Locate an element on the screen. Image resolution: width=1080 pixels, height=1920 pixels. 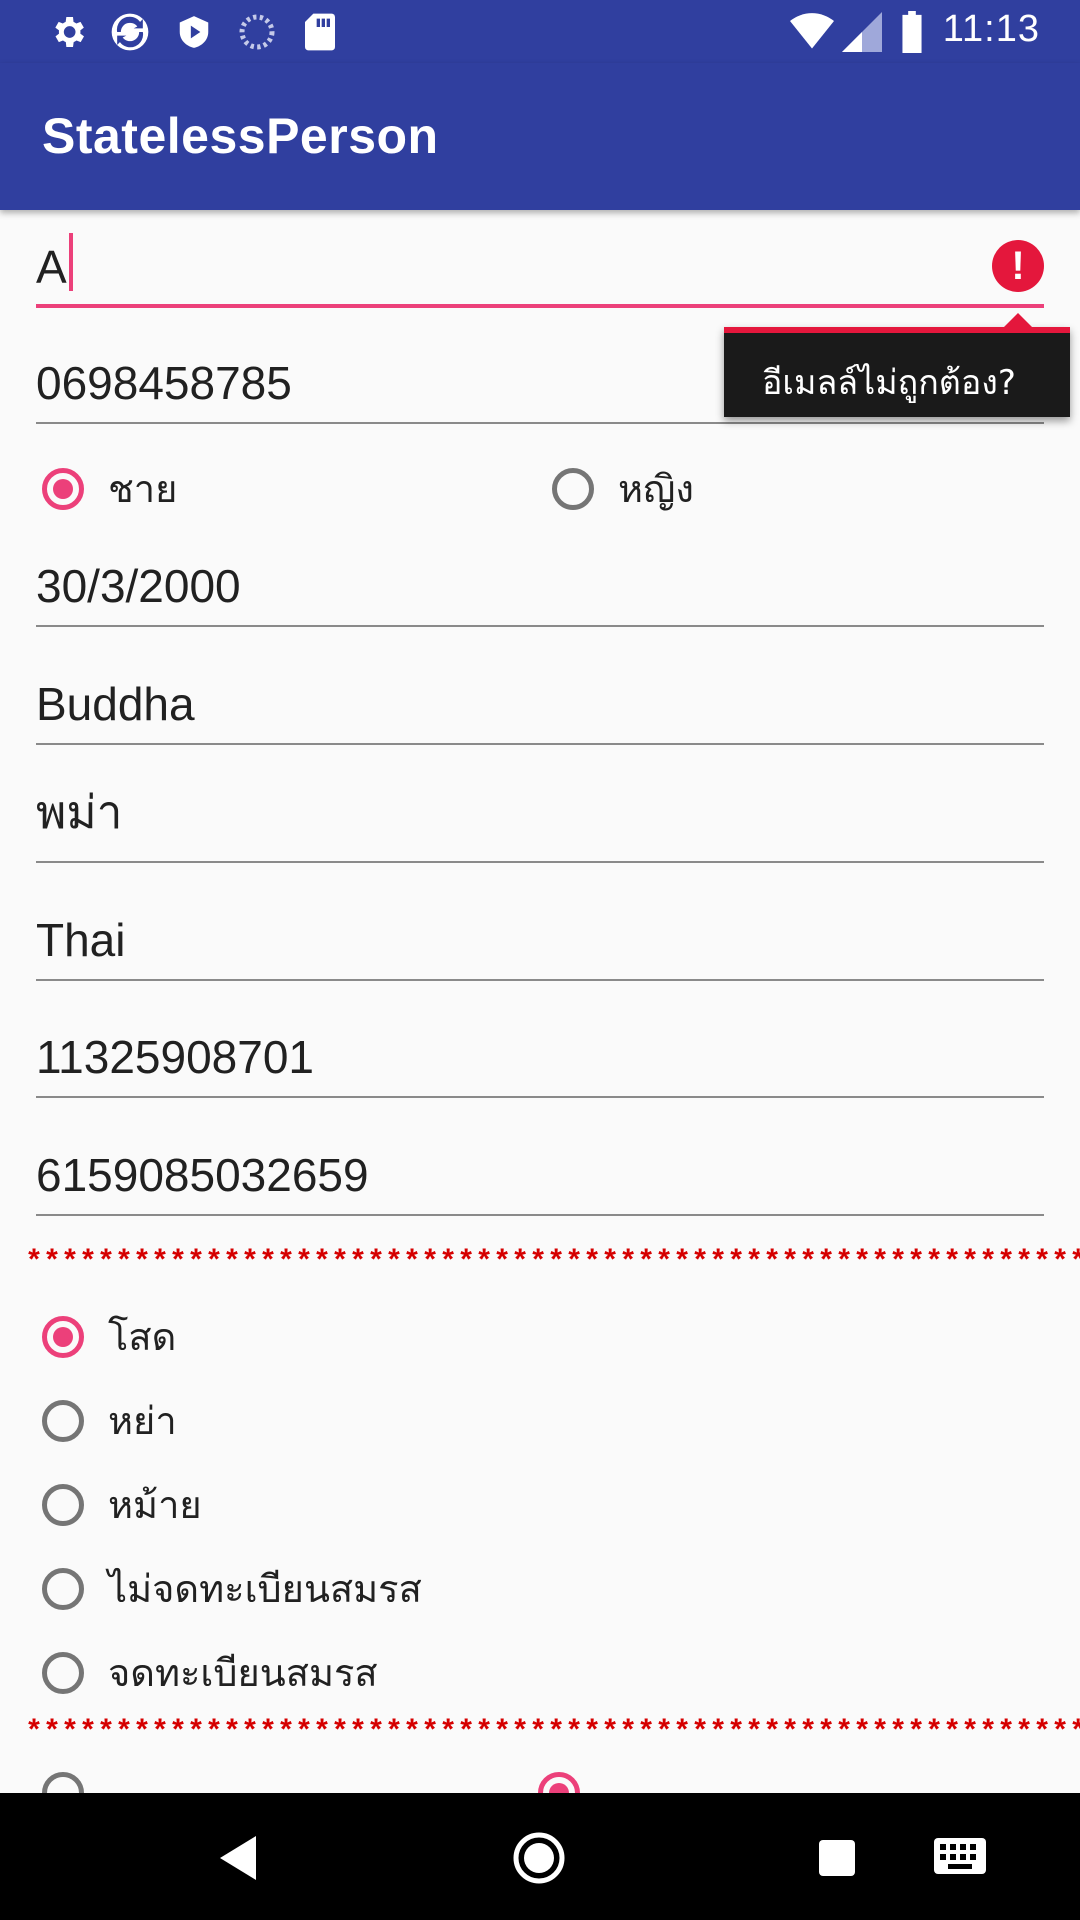
navigation-bar is located at coordinates (540, 1856).